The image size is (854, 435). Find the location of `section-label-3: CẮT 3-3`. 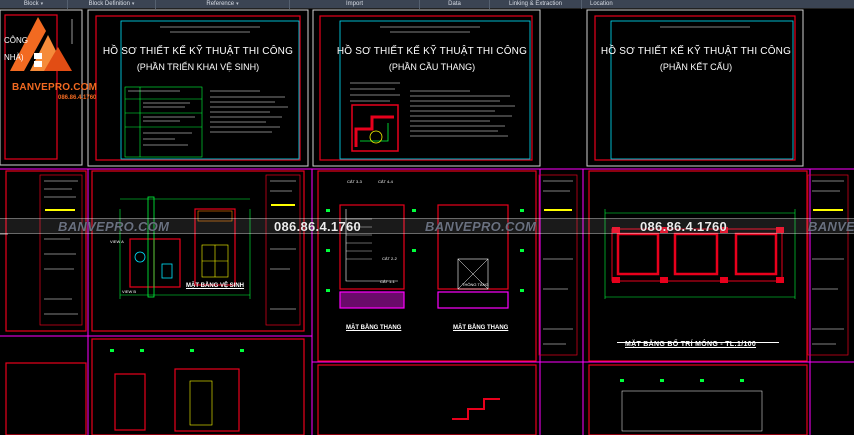

section-label-3: CẮT 3-3 is located at coordinates (354, 181).